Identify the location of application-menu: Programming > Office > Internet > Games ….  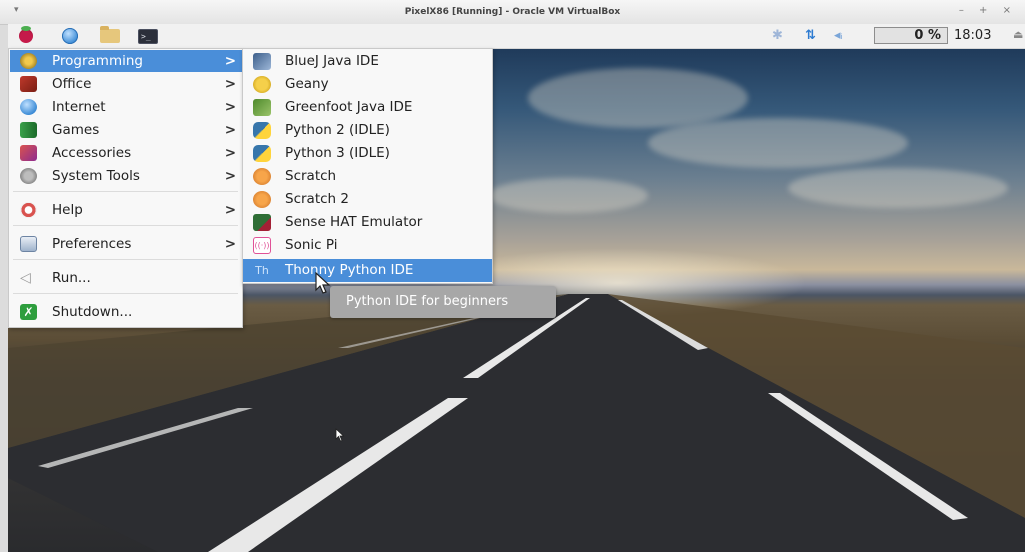
(125, 188).